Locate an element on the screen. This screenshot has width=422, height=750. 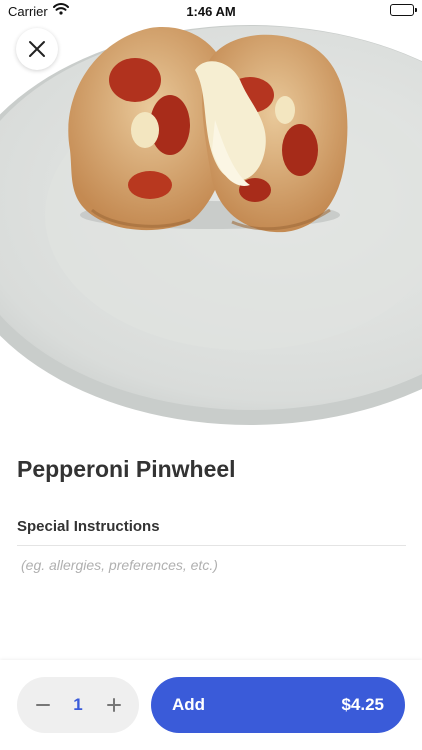
close-button is located at coordinates (37, 49).